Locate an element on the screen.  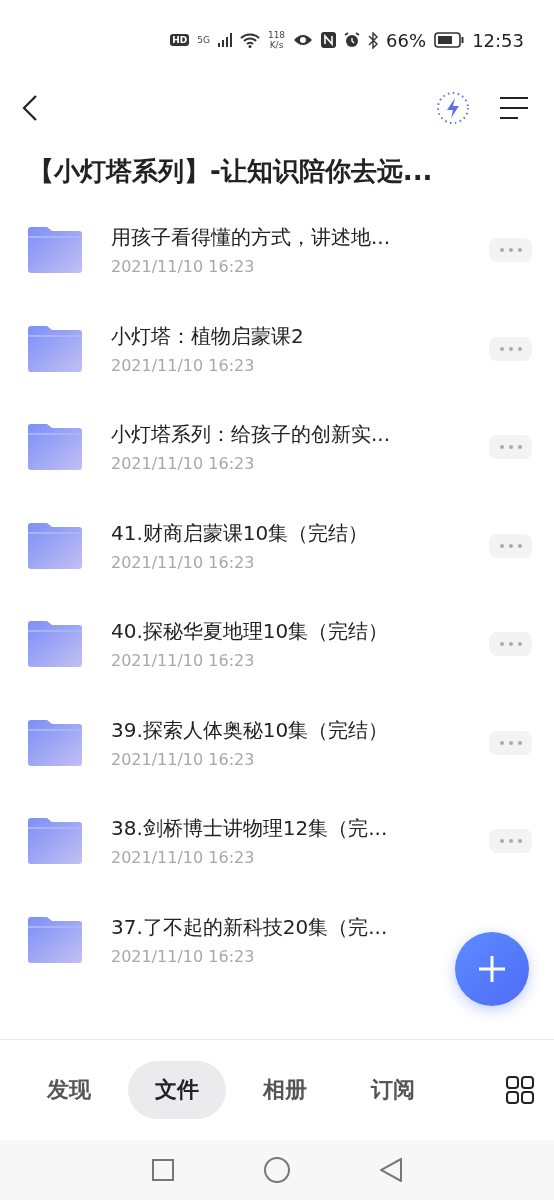
nfc-icon is located at coordinates (329, 40).